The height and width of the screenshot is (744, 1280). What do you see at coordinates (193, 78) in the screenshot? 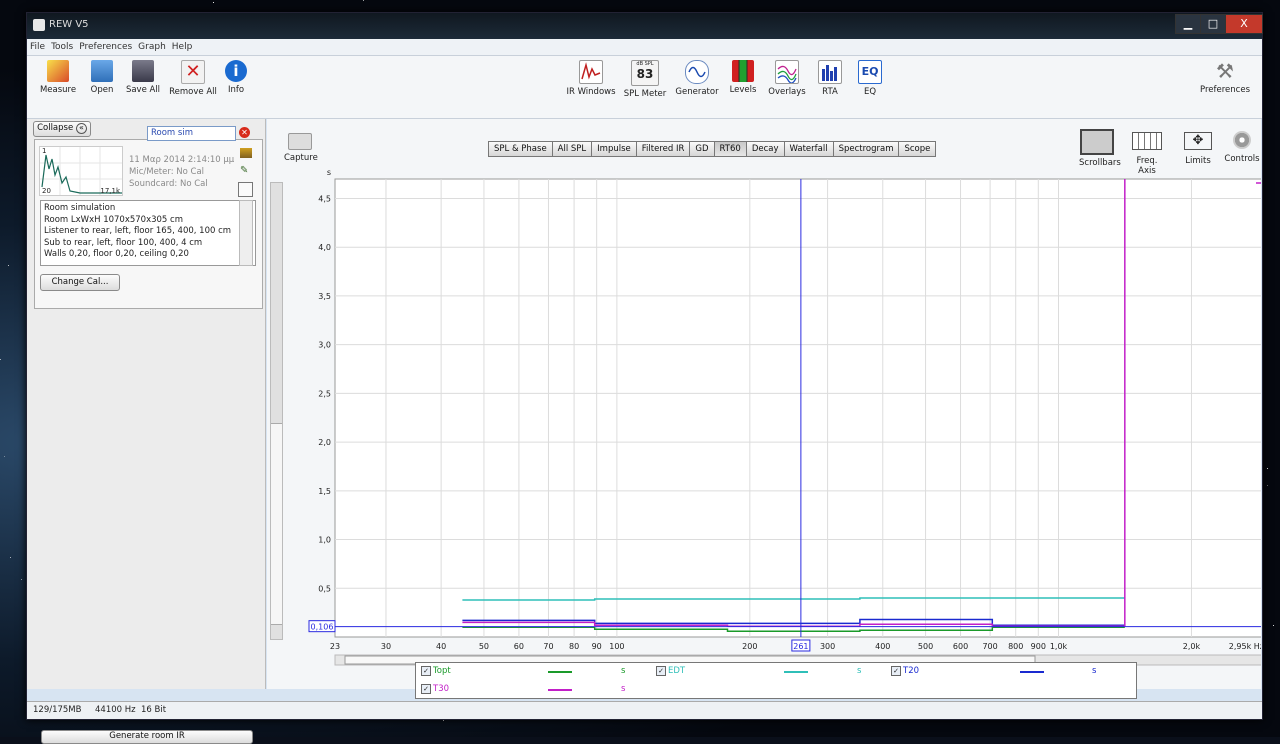
I see `remove-all-button: ✕ Remove All` at bounding box center [193, 78].